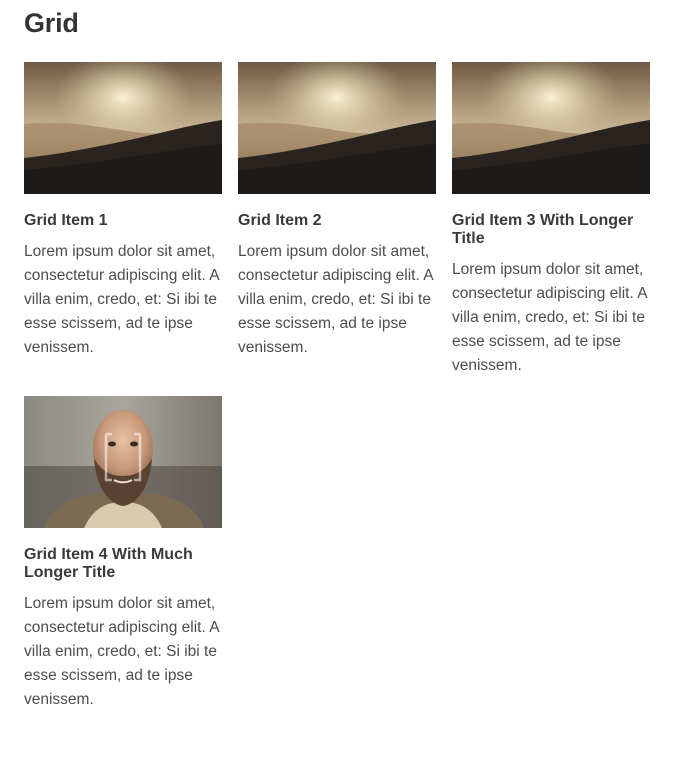  Describe the element at coordinates (51, 23) in the screenshot. I see `page-title: Grid` at that location.